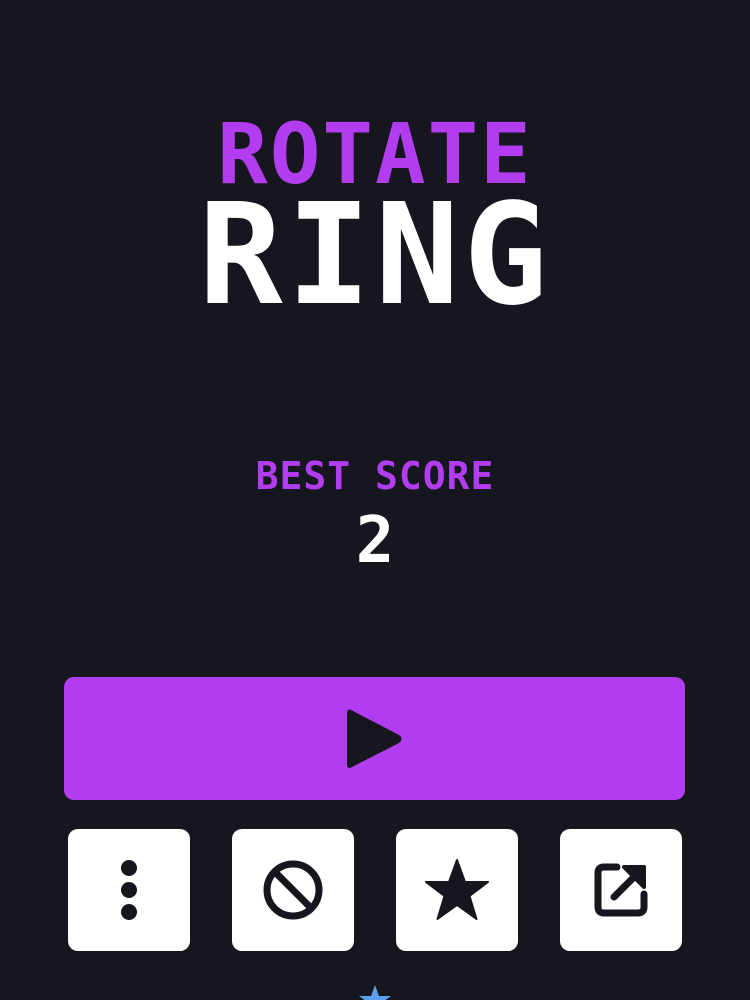 The width and height of the screenshot is (750, 1000). I want to click on play-icon, so click(373, 738).